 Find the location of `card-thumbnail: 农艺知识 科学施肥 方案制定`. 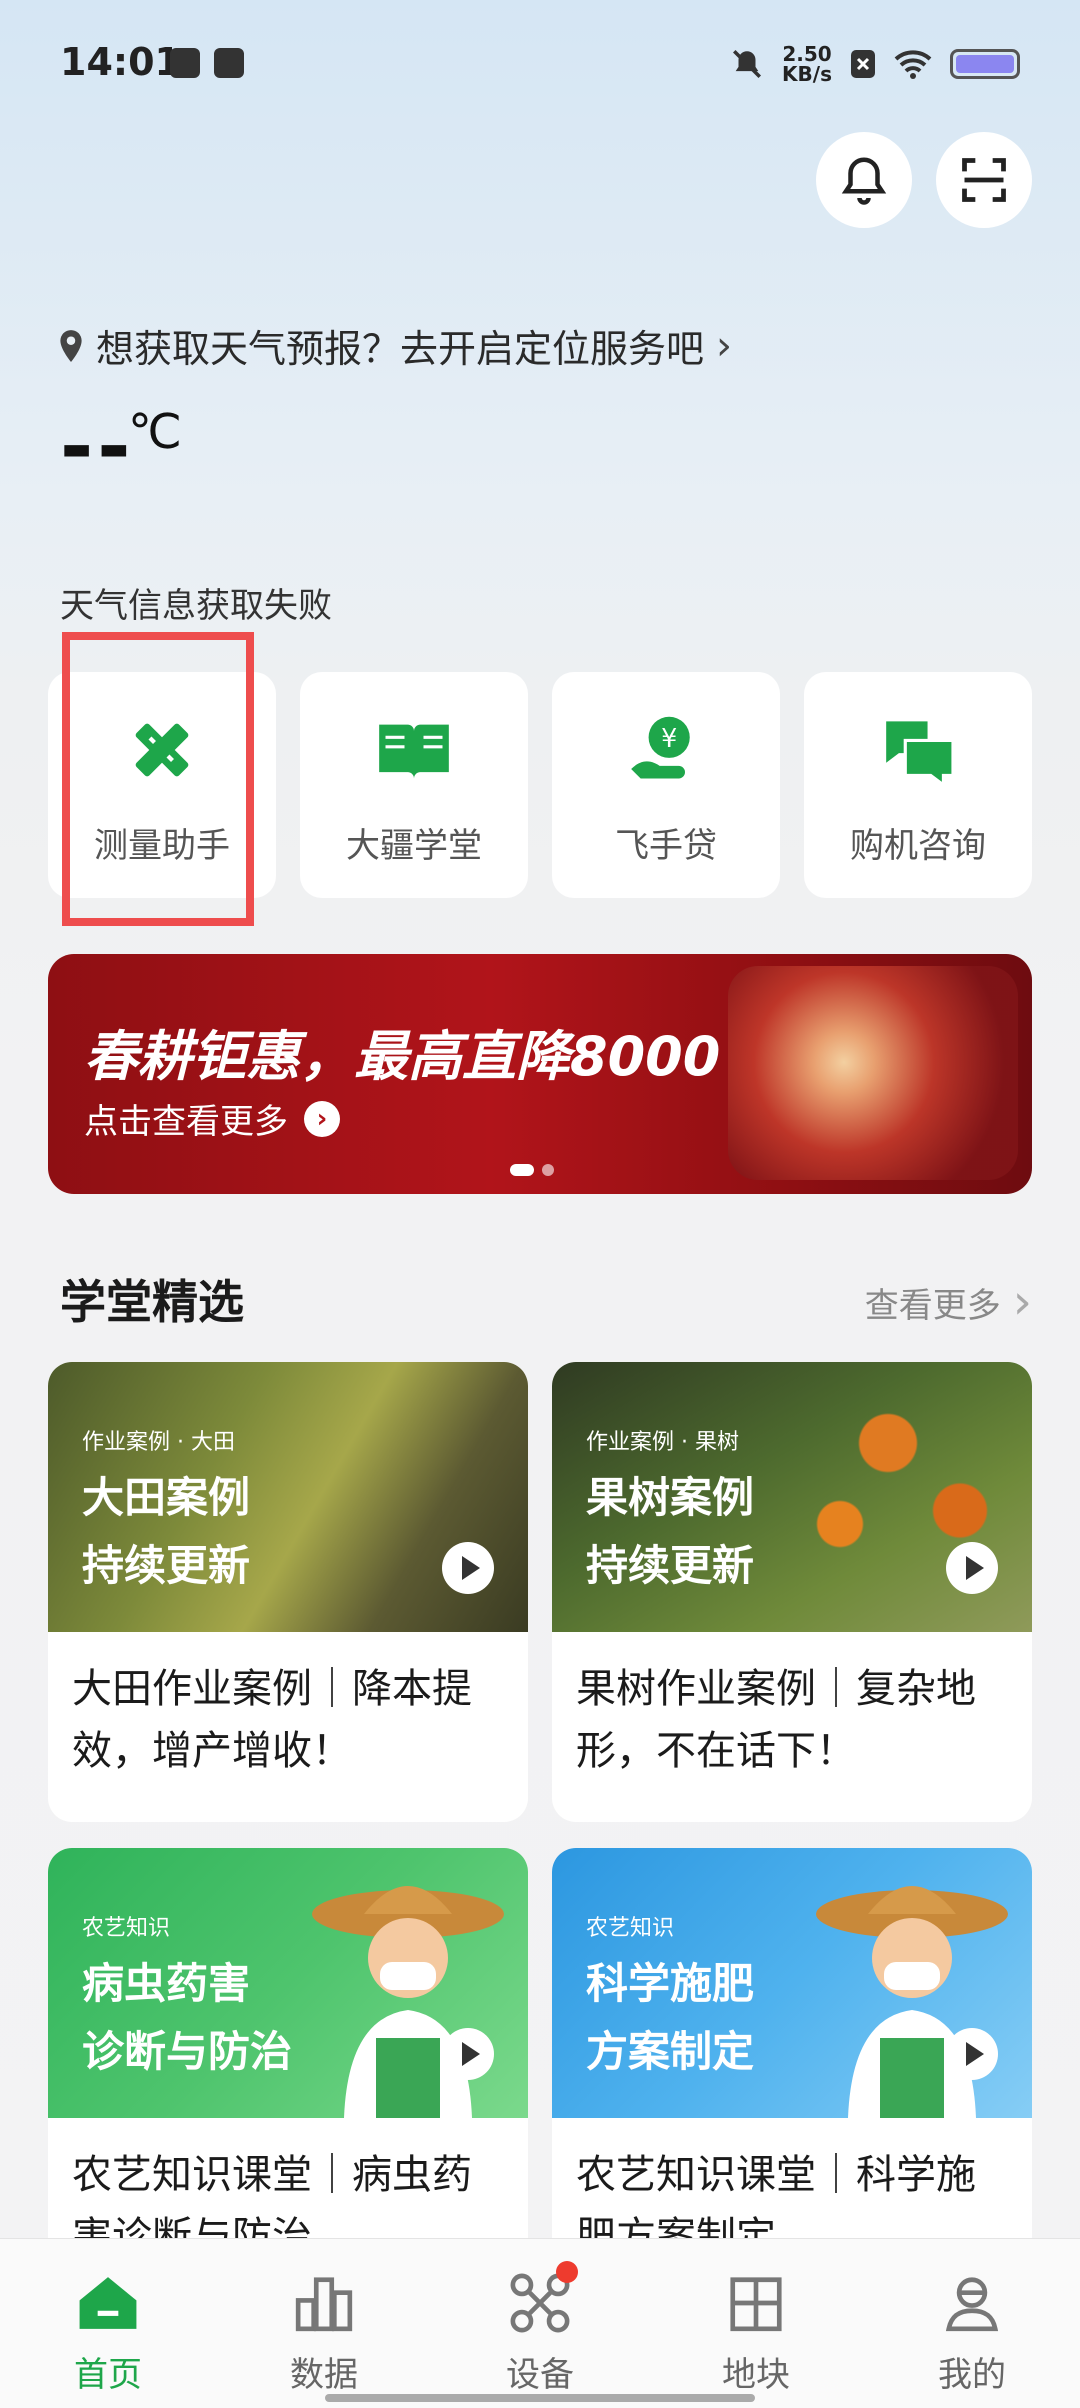

card-thumbnail: 农艺知识 科学施肥 方案制定 is located at coordinates (792, 1983).